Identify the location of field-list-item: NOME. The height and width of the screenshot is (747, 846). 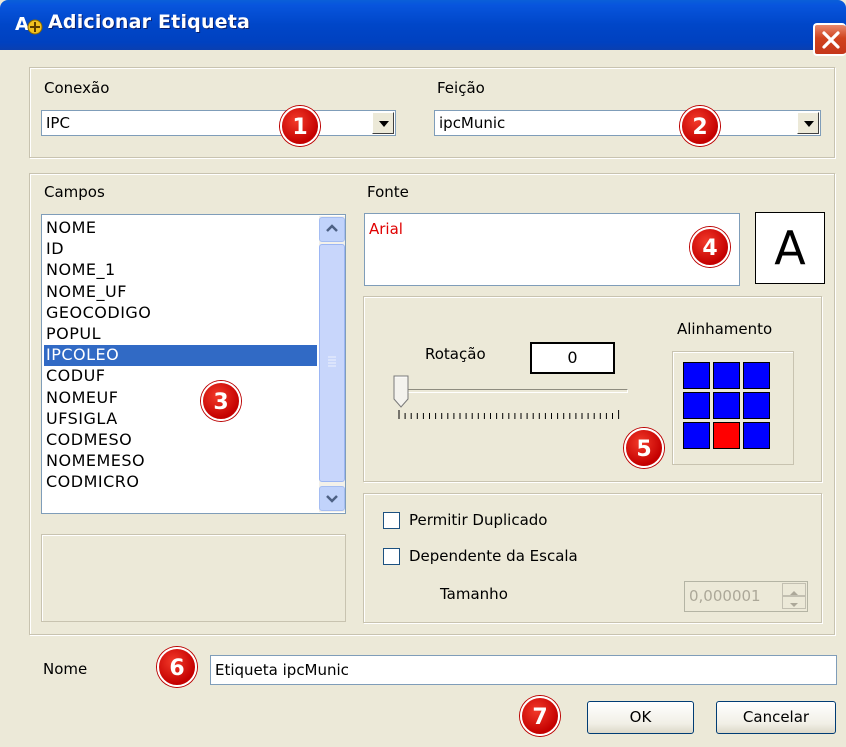
(180, 228).